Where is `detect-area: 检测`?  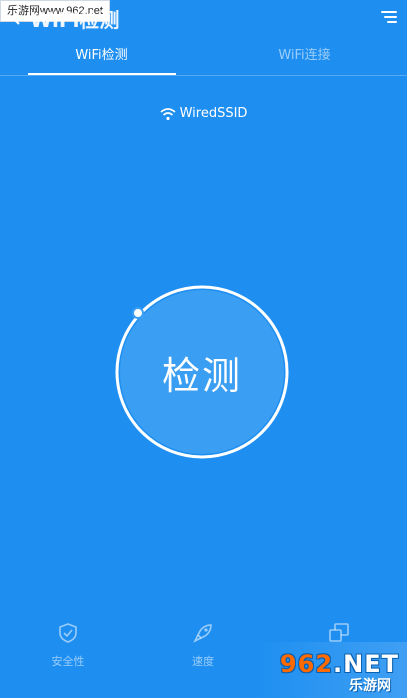 detect-area: 检测 is located at coordinates (202, 372).